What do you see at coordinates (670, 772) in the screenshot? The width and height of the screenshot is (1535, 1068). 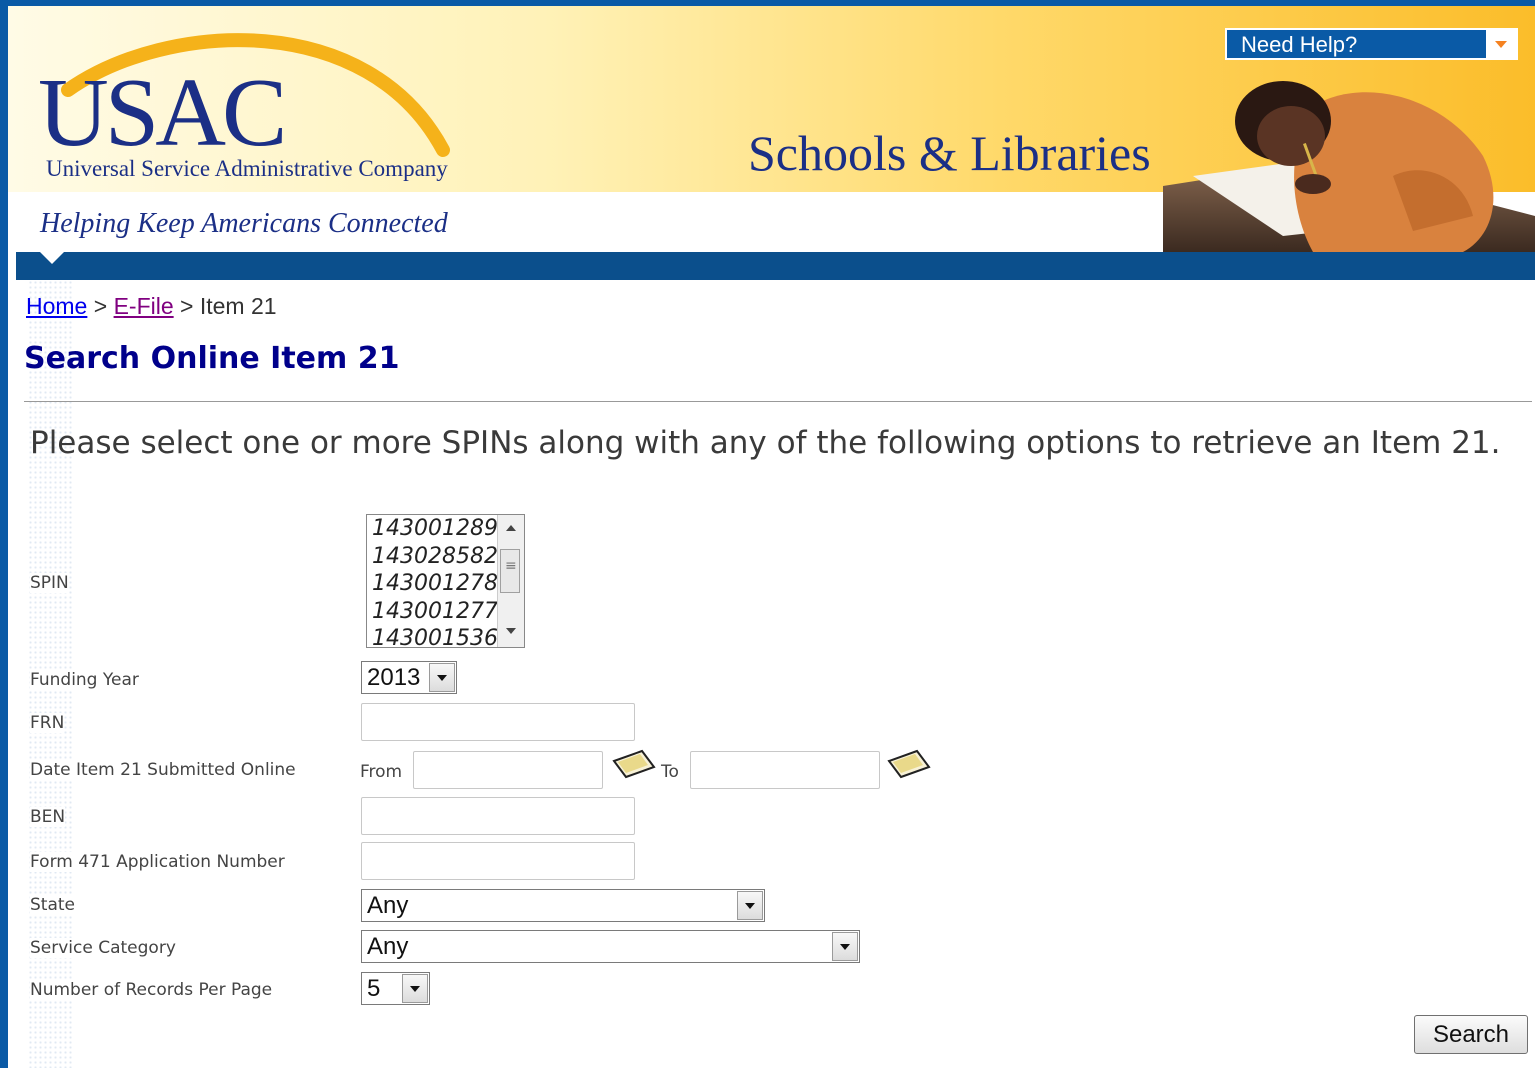 I see `to-label: To` at bounding box center [670, 772].